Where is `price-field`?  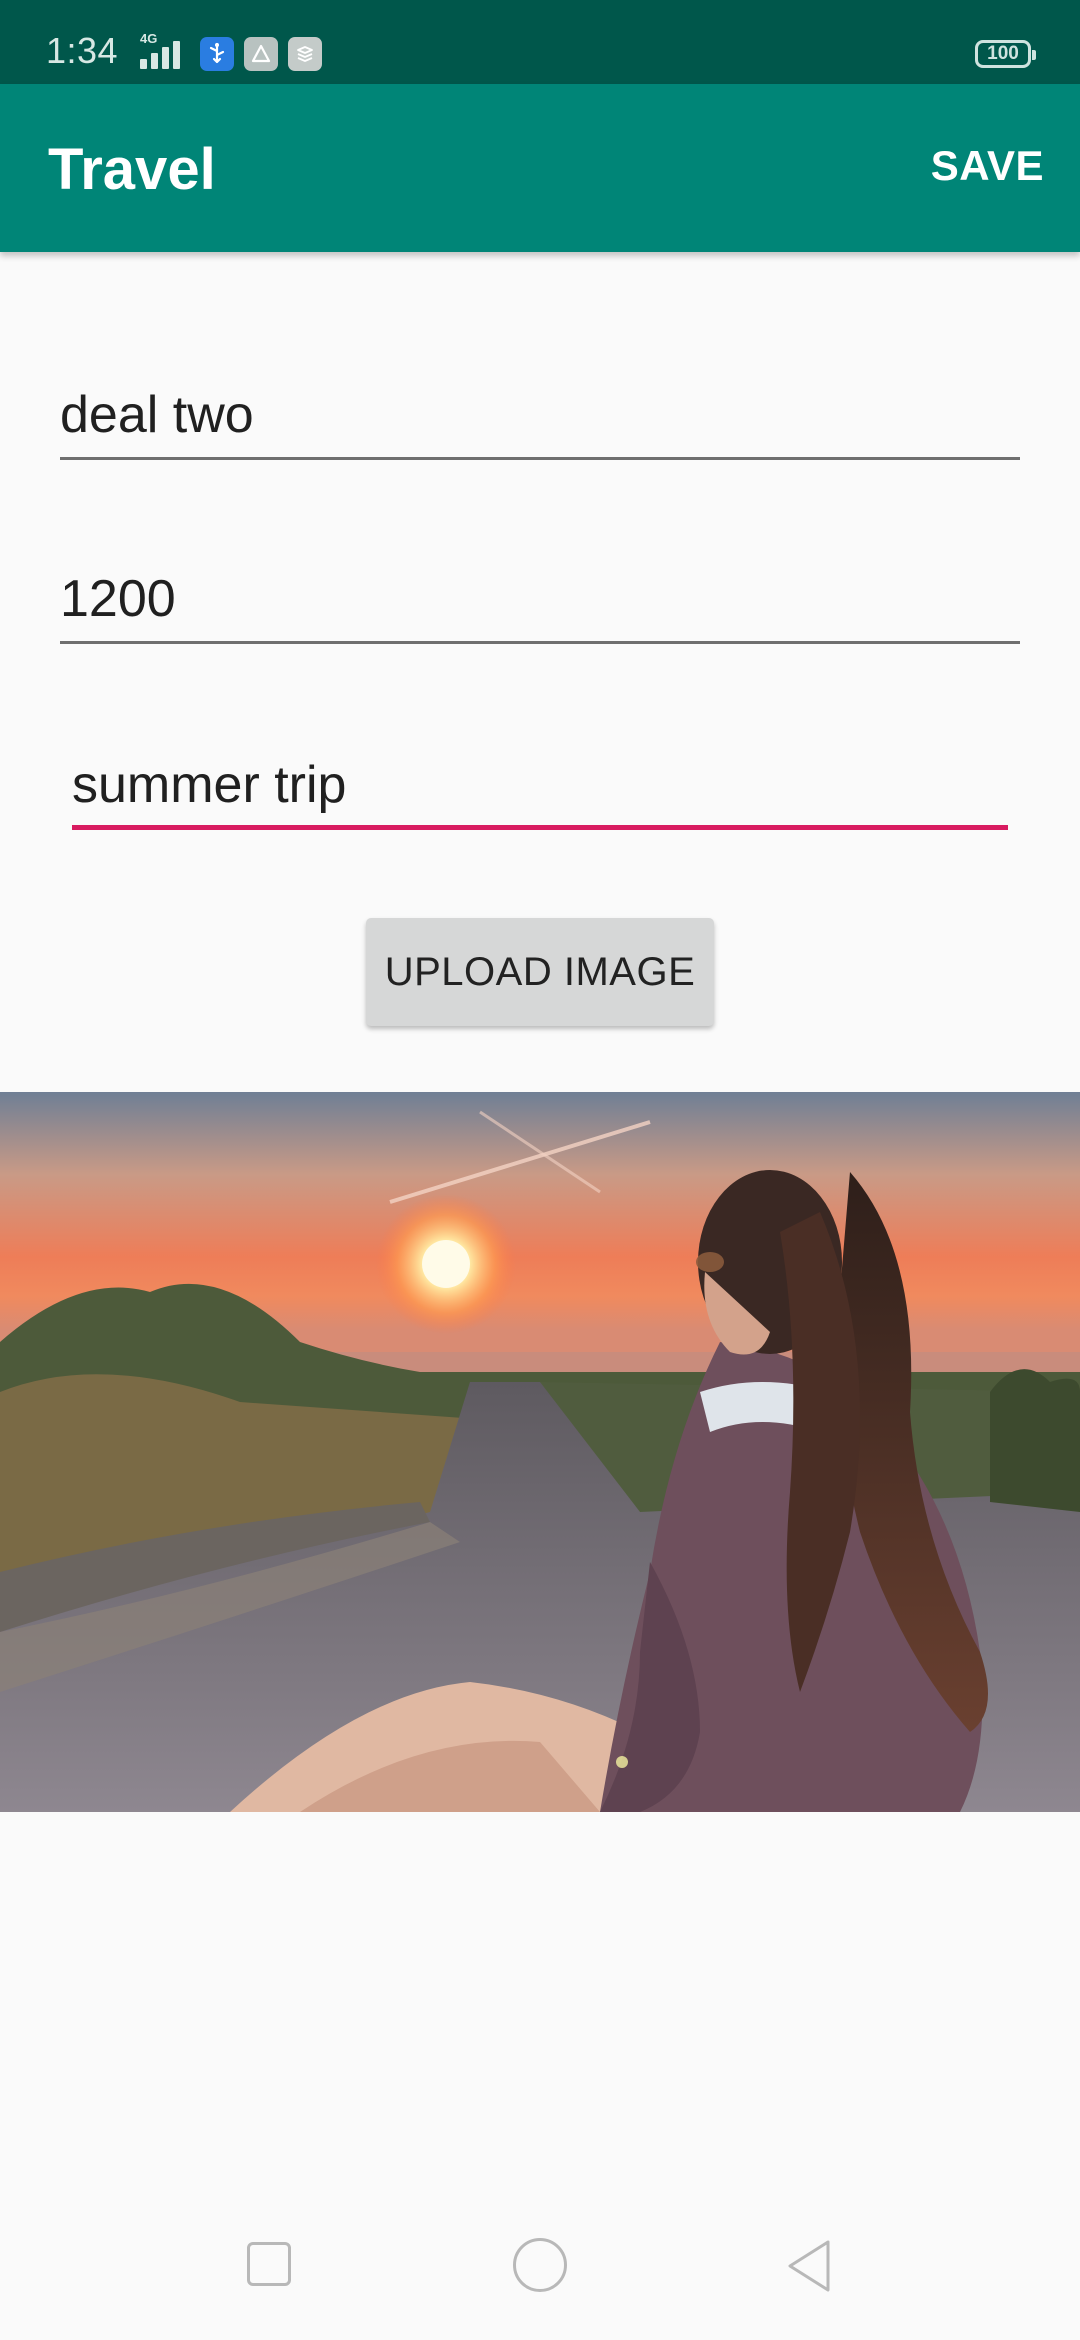
price-field is located at coordinates (540, 604).